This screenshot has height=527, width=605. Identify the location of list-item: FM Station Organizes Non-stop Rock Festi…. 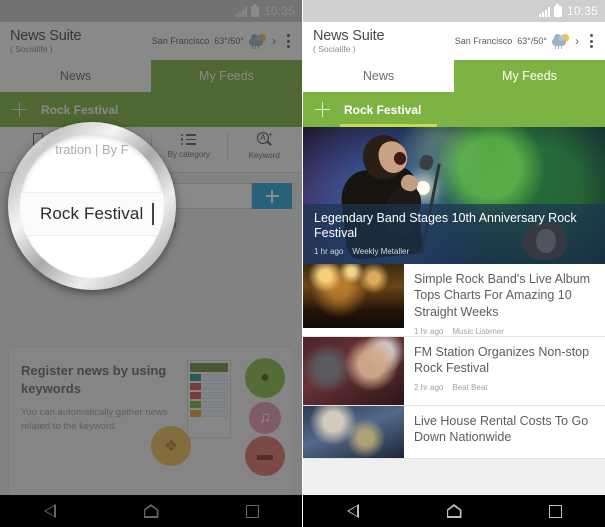
(454, 371).